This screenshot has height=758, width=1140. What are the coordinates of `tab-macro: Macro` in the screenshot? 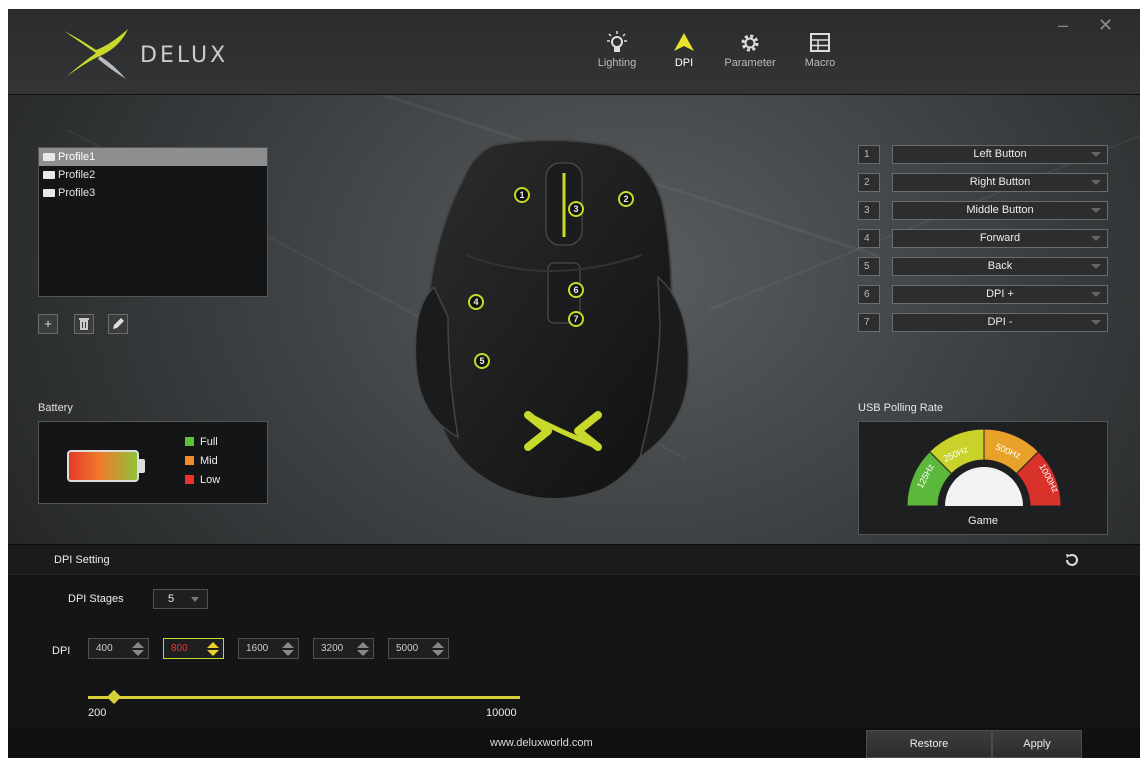 It's located at (820, 50).